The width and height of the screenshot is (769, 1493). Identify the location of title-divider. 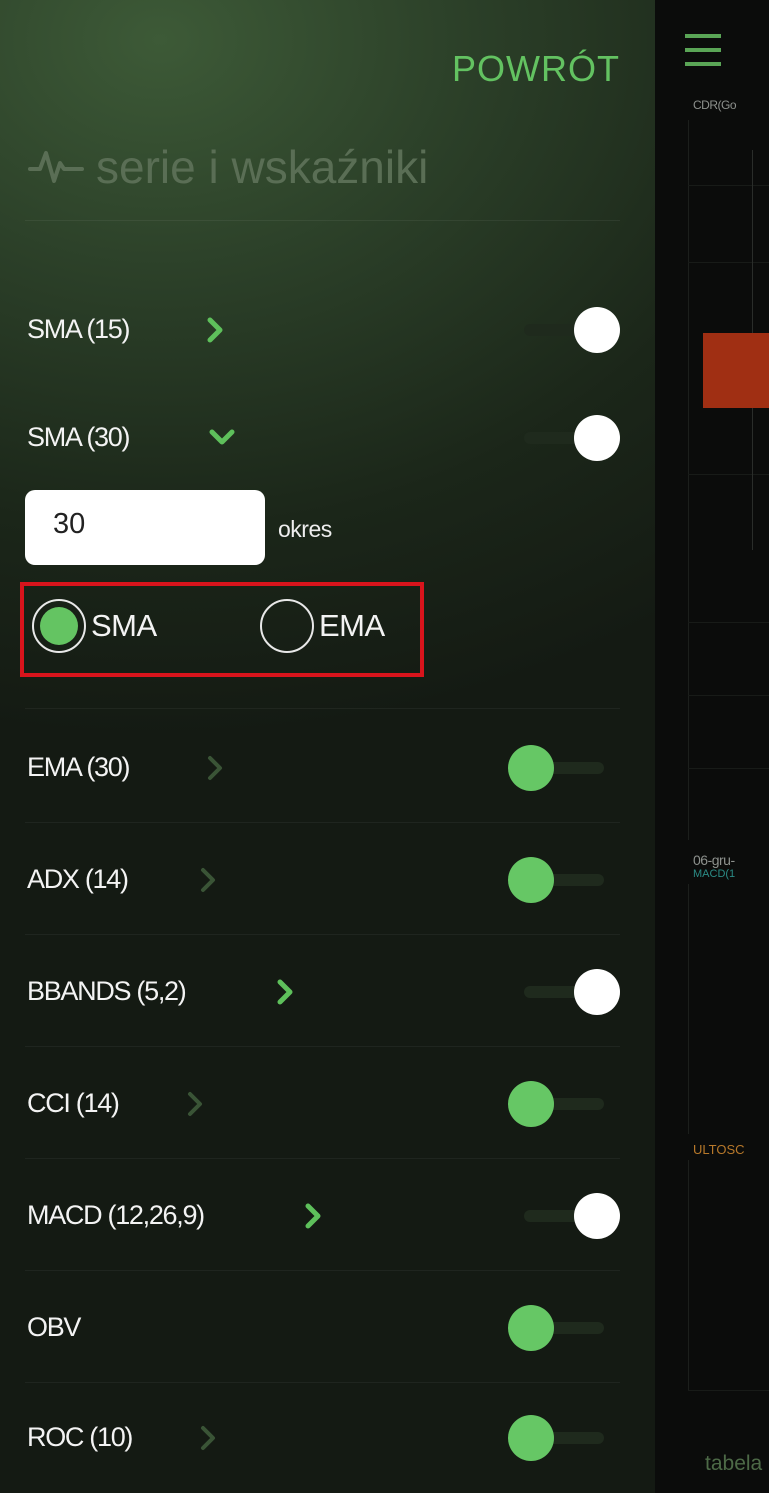
(322, 220).